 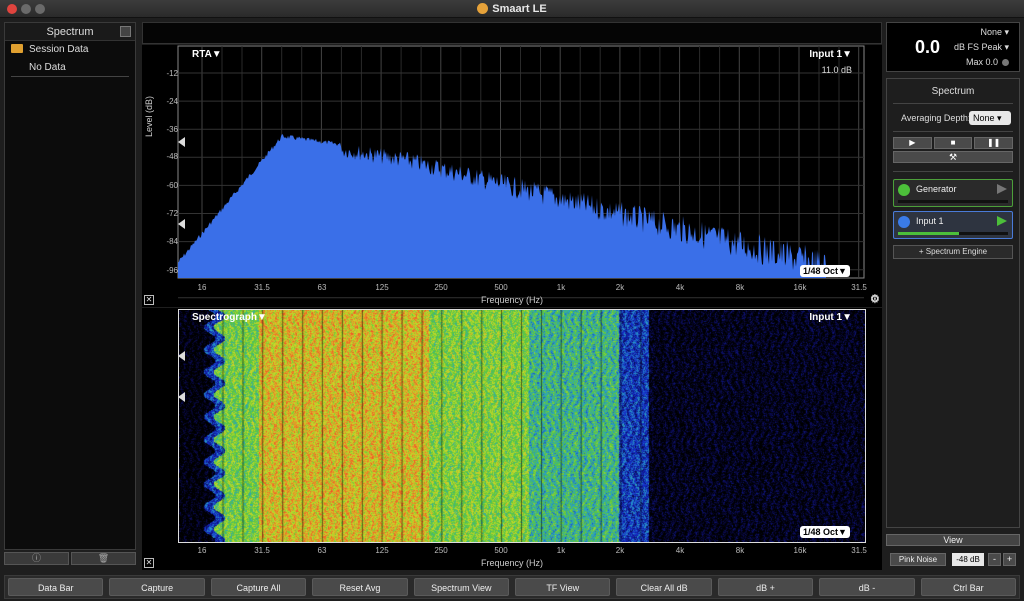 I want to click on ctrl-bar-button: Ctrl Bar, so click(x=968, y=587).